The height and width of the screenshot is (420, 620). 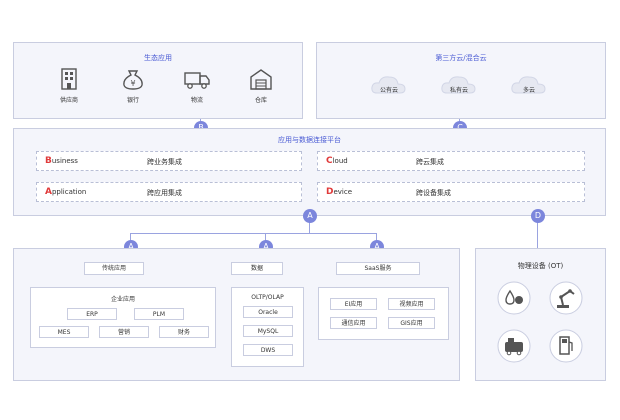 I want to click on enterprise-app-finance: 财务, so click(x=184, y=332).